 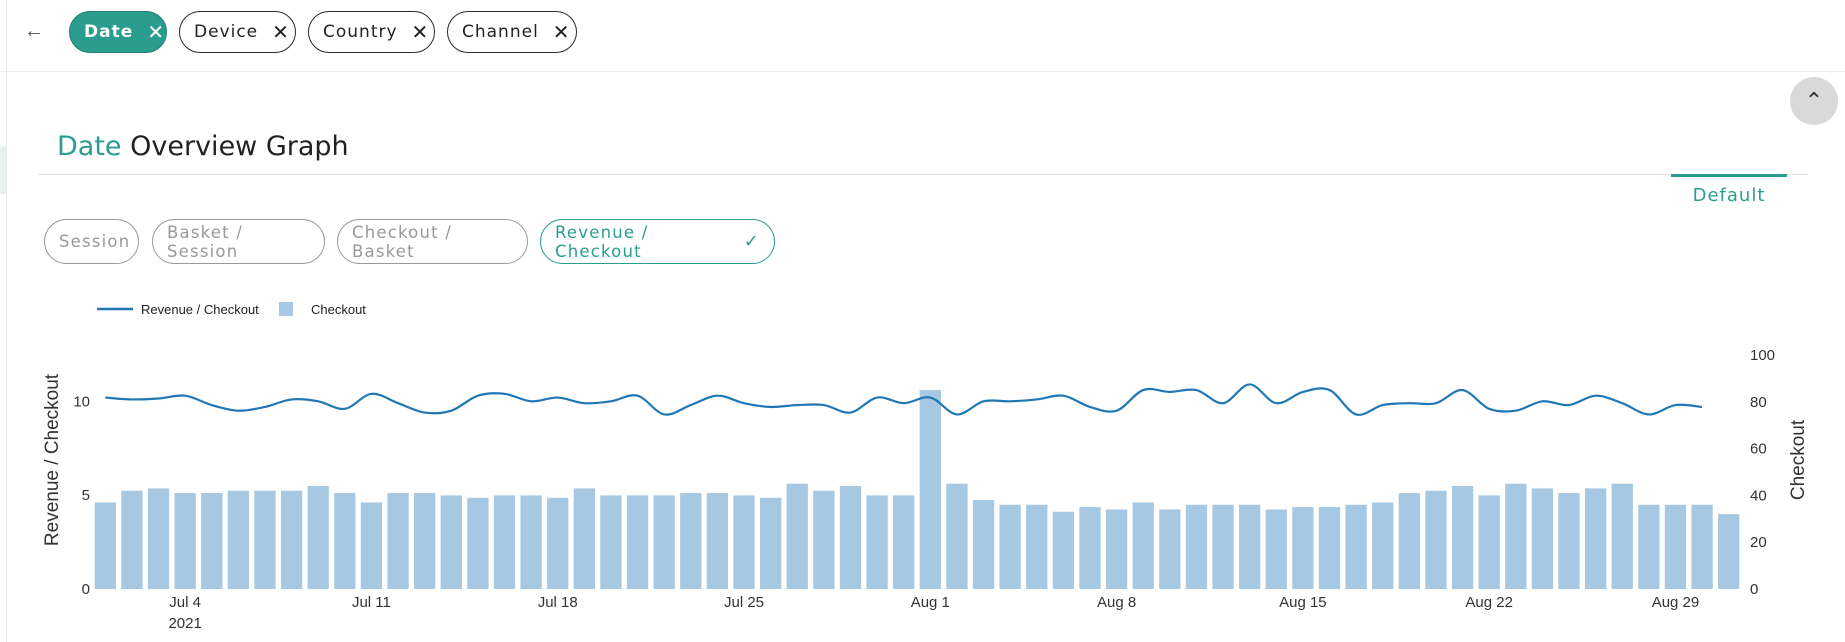 I want to click on x-tick: Aug 1, so click(x=930, y=602).